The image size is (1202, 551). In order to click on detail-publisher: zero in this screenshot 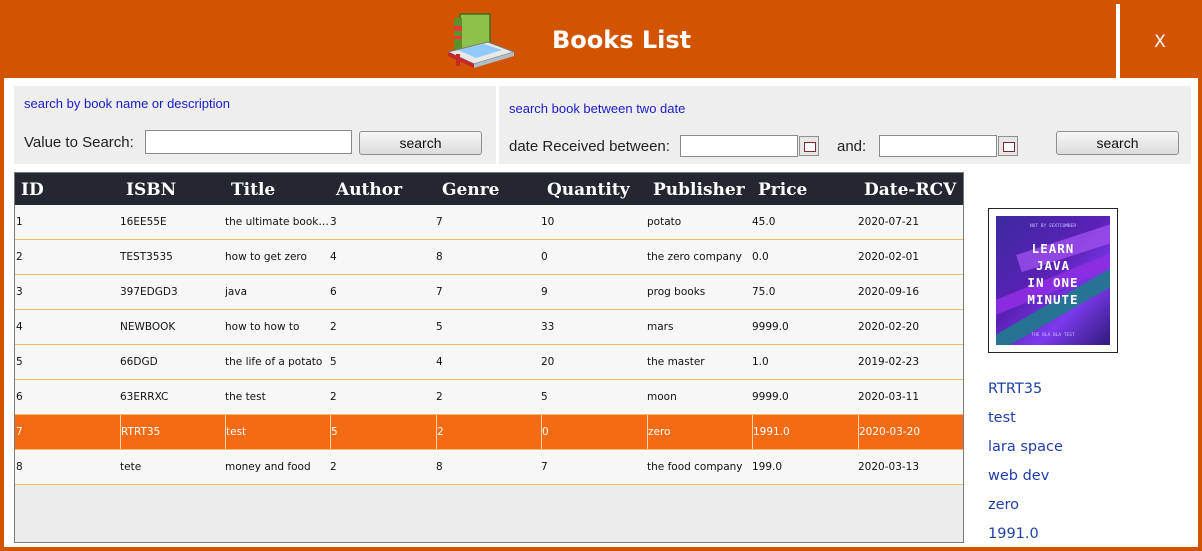, I will do `click(1004, 505)`.